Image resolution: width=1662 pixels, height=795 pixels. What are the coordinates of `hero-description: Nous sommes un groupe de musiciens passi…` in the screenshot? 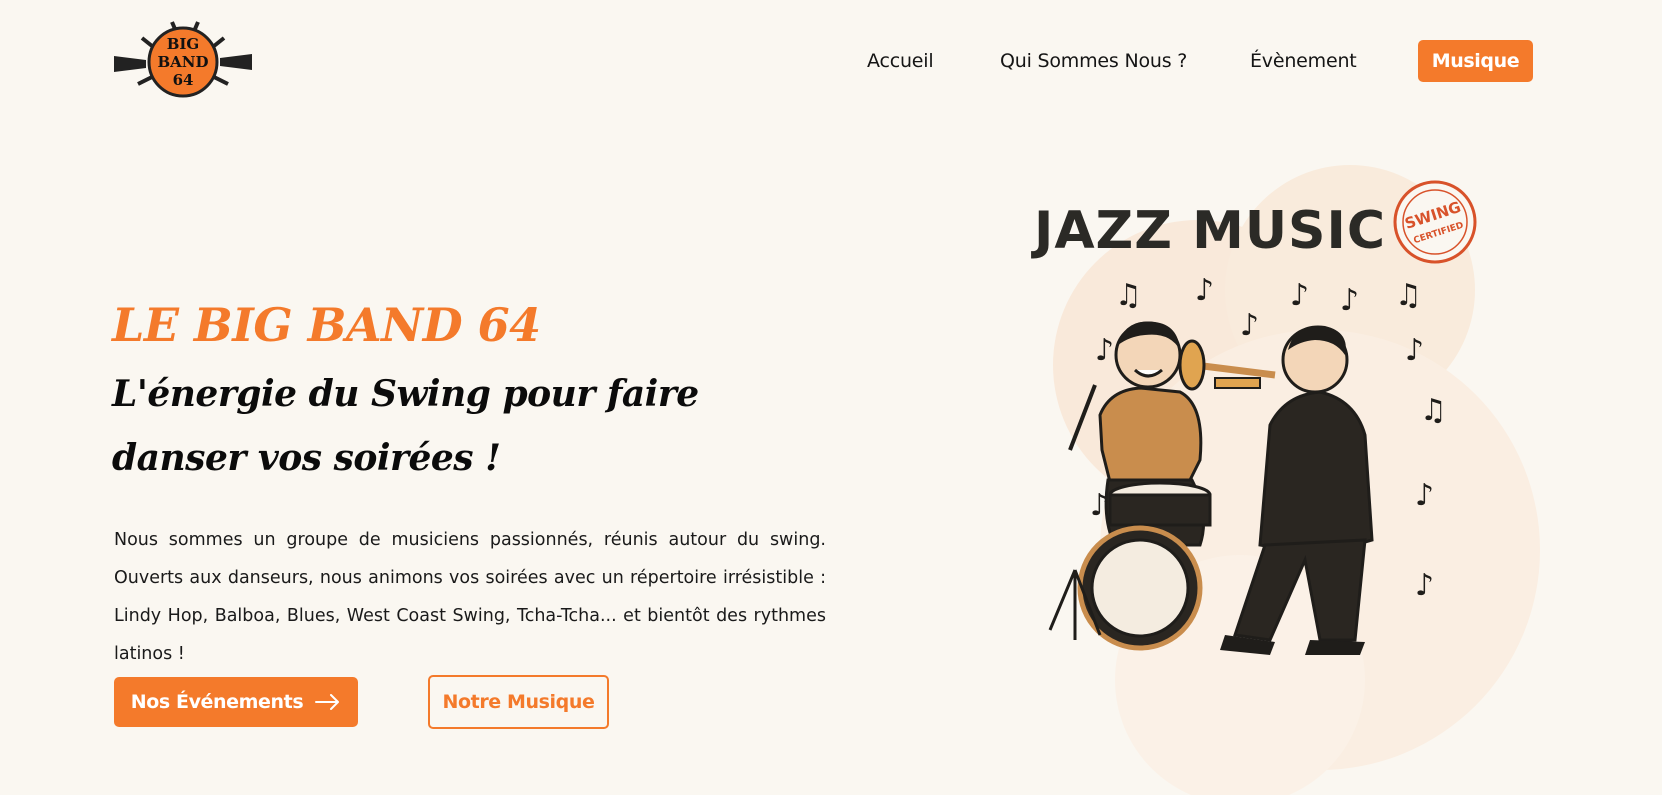 It's located at (470, 597).